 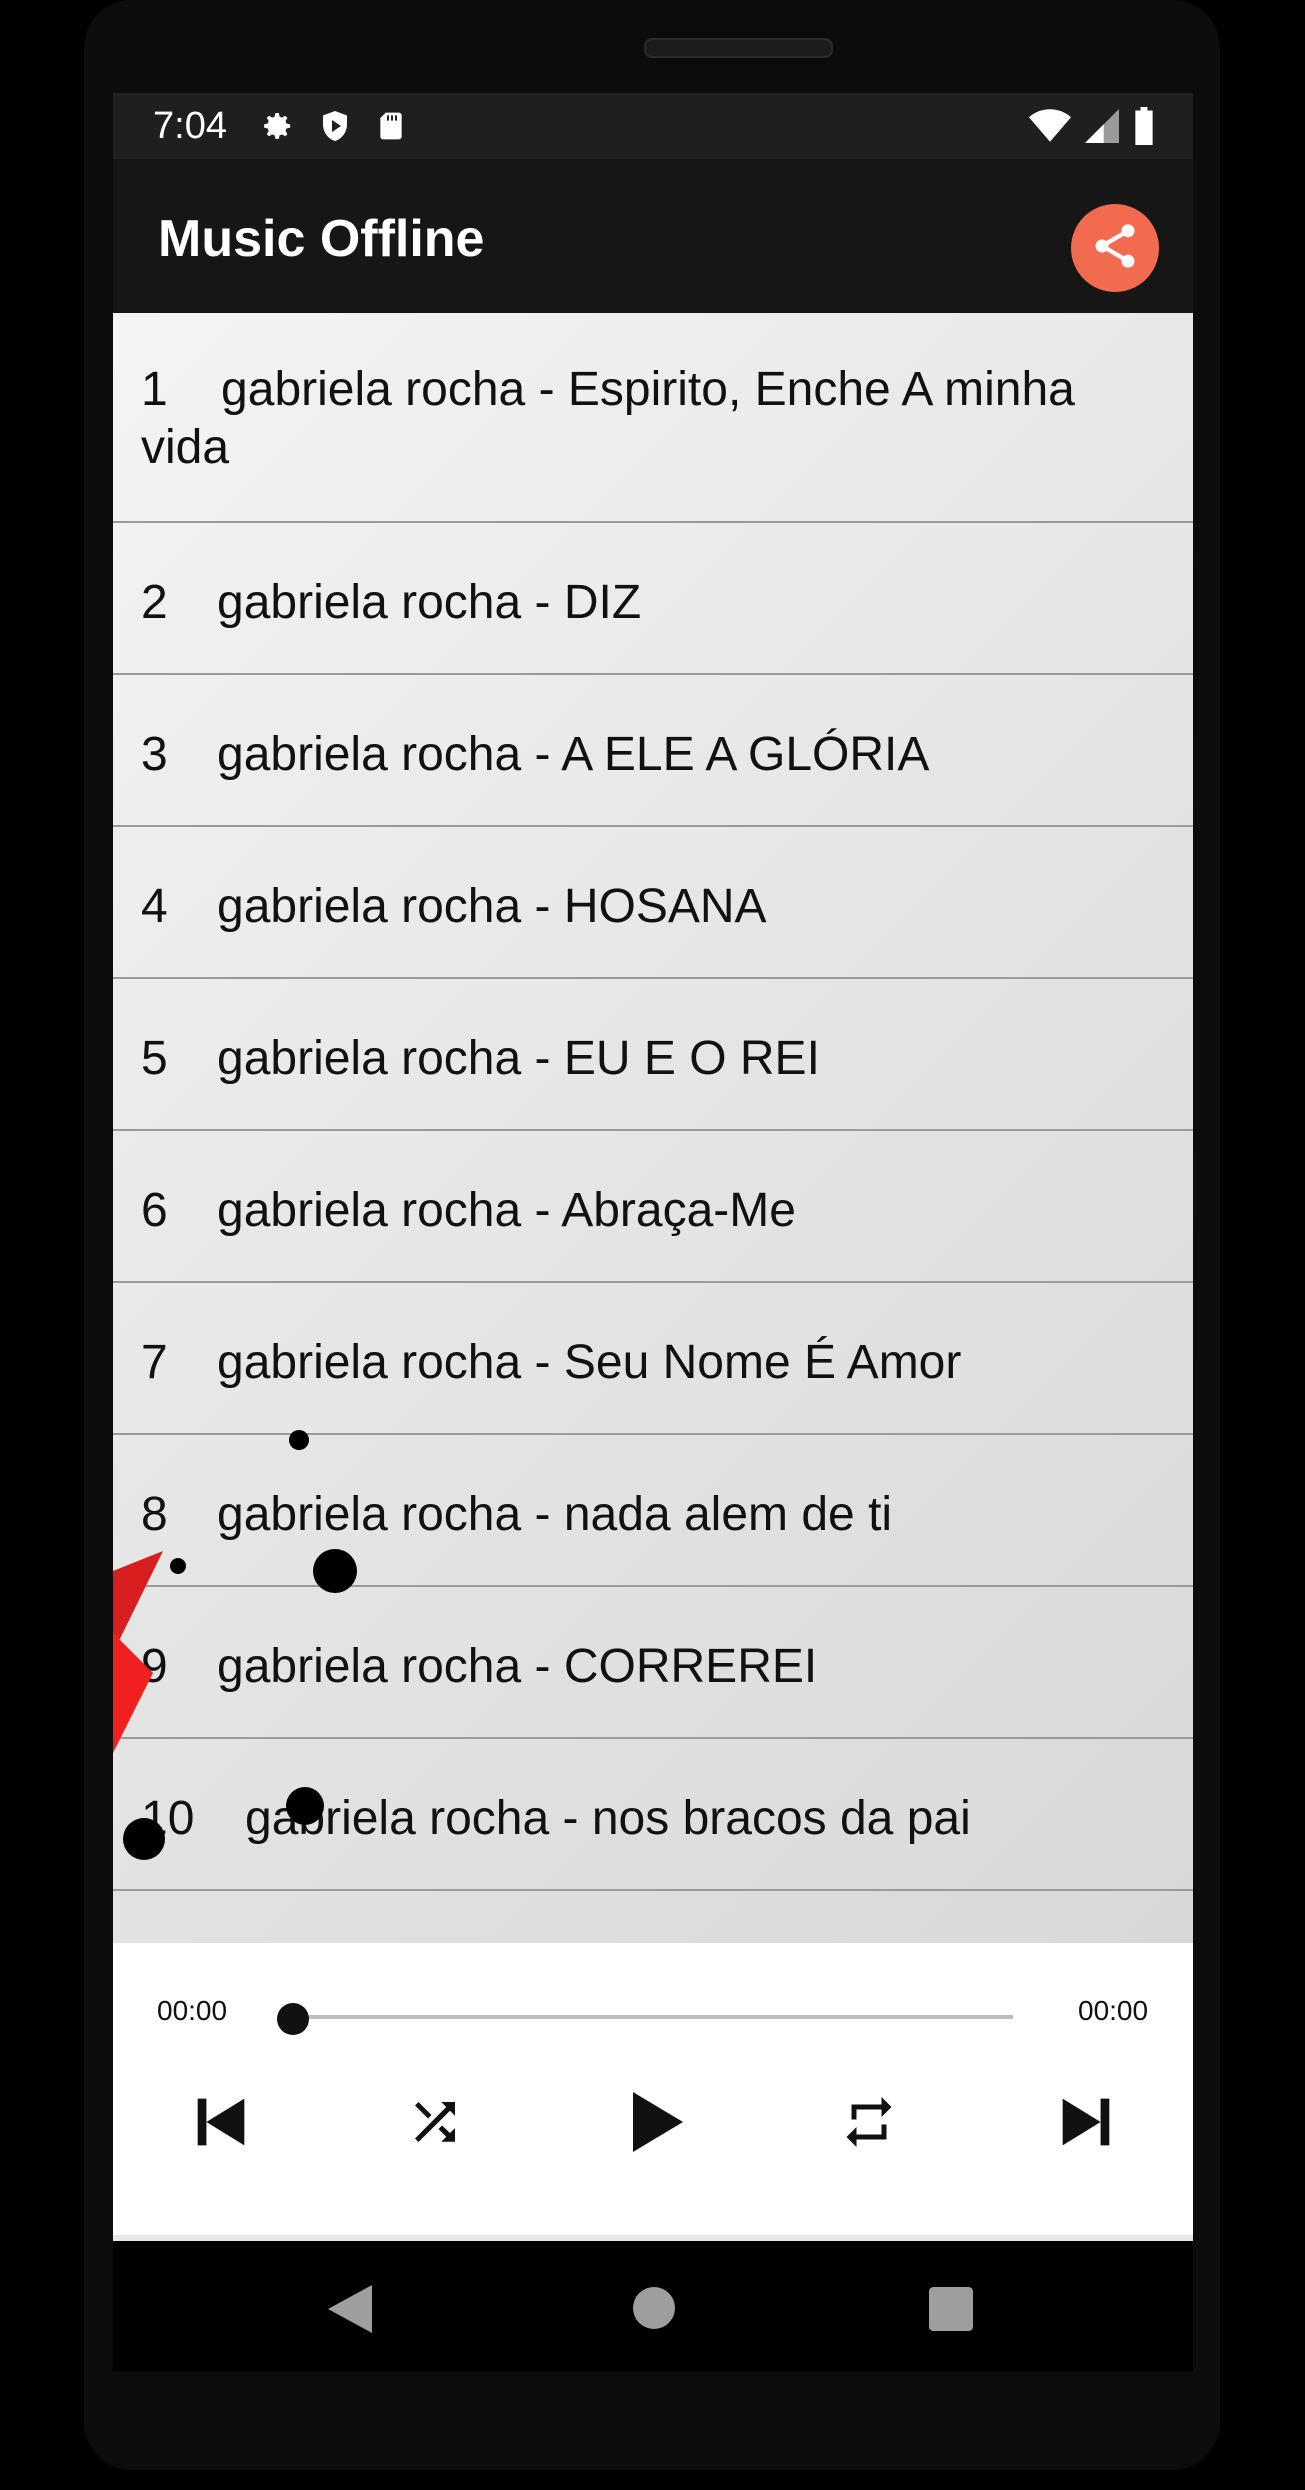 What do you see at coordinates (154, 1362) in the screenshot?
I see `track-number: 7` at bounding box center [154, 1362].